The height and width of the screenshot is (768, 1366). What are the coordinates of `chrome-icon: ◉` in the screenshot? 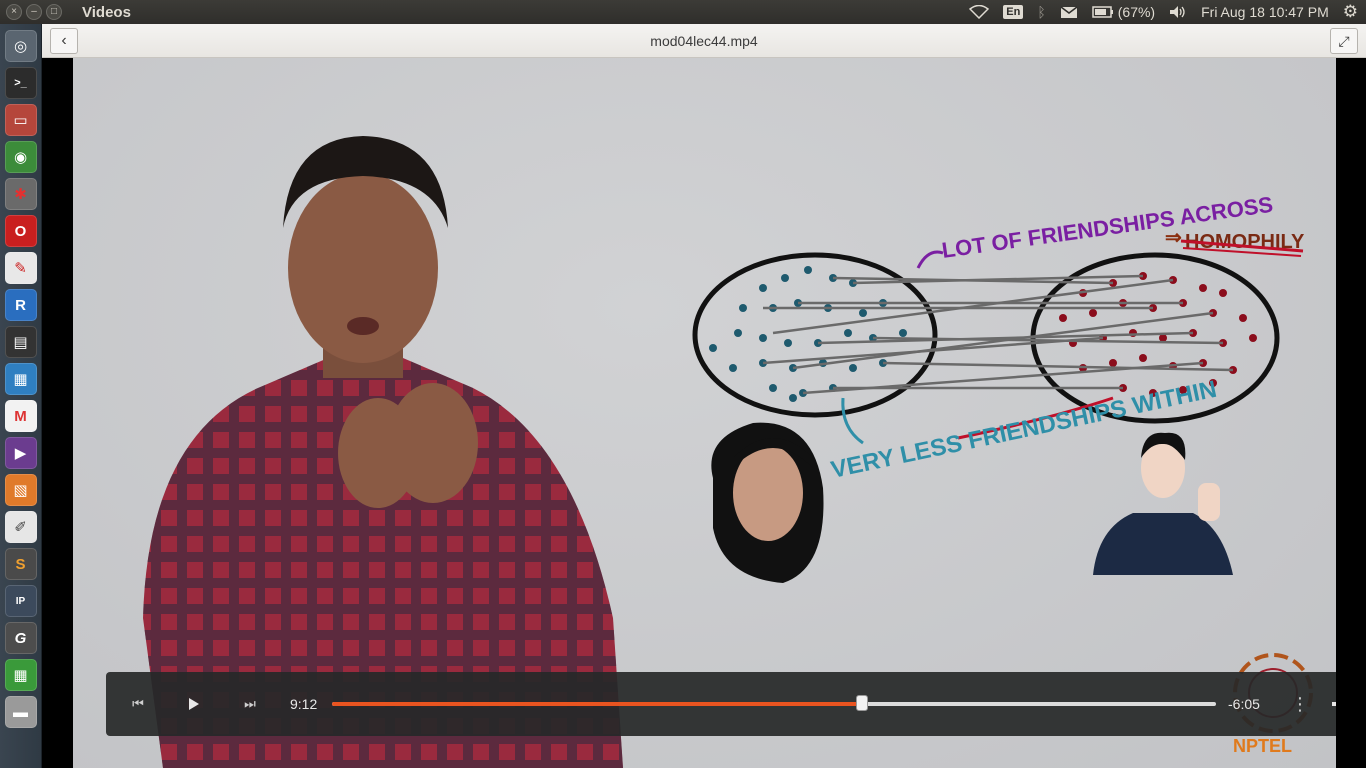 It's located at (20, 157).